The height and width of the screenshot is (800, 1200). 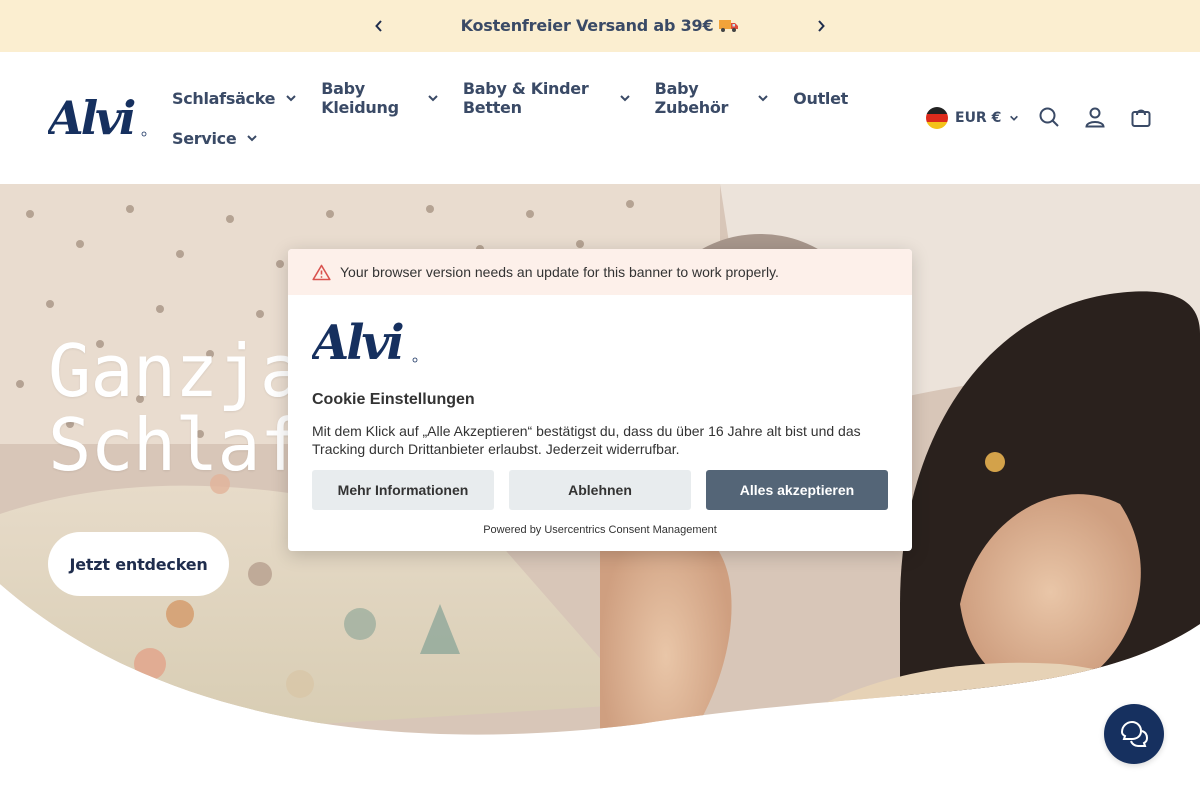 I want to click on nav-label: Baby Kleidung, so click(x=360, y=98).